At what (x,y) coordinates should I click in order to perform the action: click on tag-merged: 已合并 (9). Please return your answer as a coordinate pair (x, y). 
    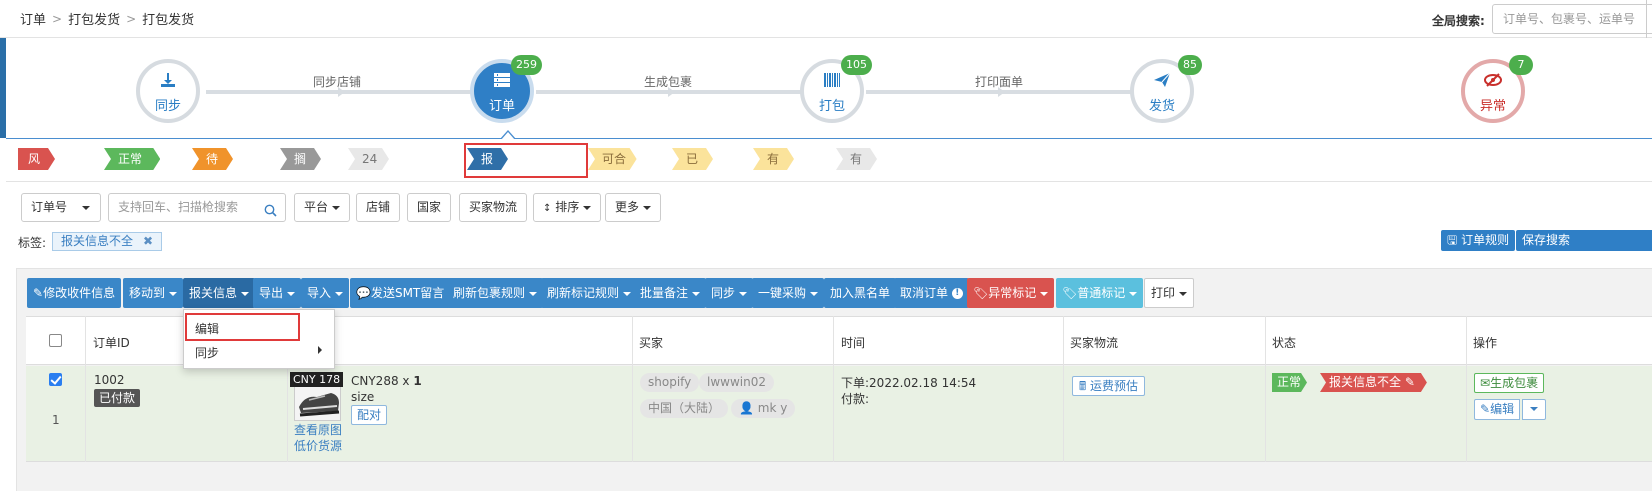
    Looking at the image, I should click on (692, 159).